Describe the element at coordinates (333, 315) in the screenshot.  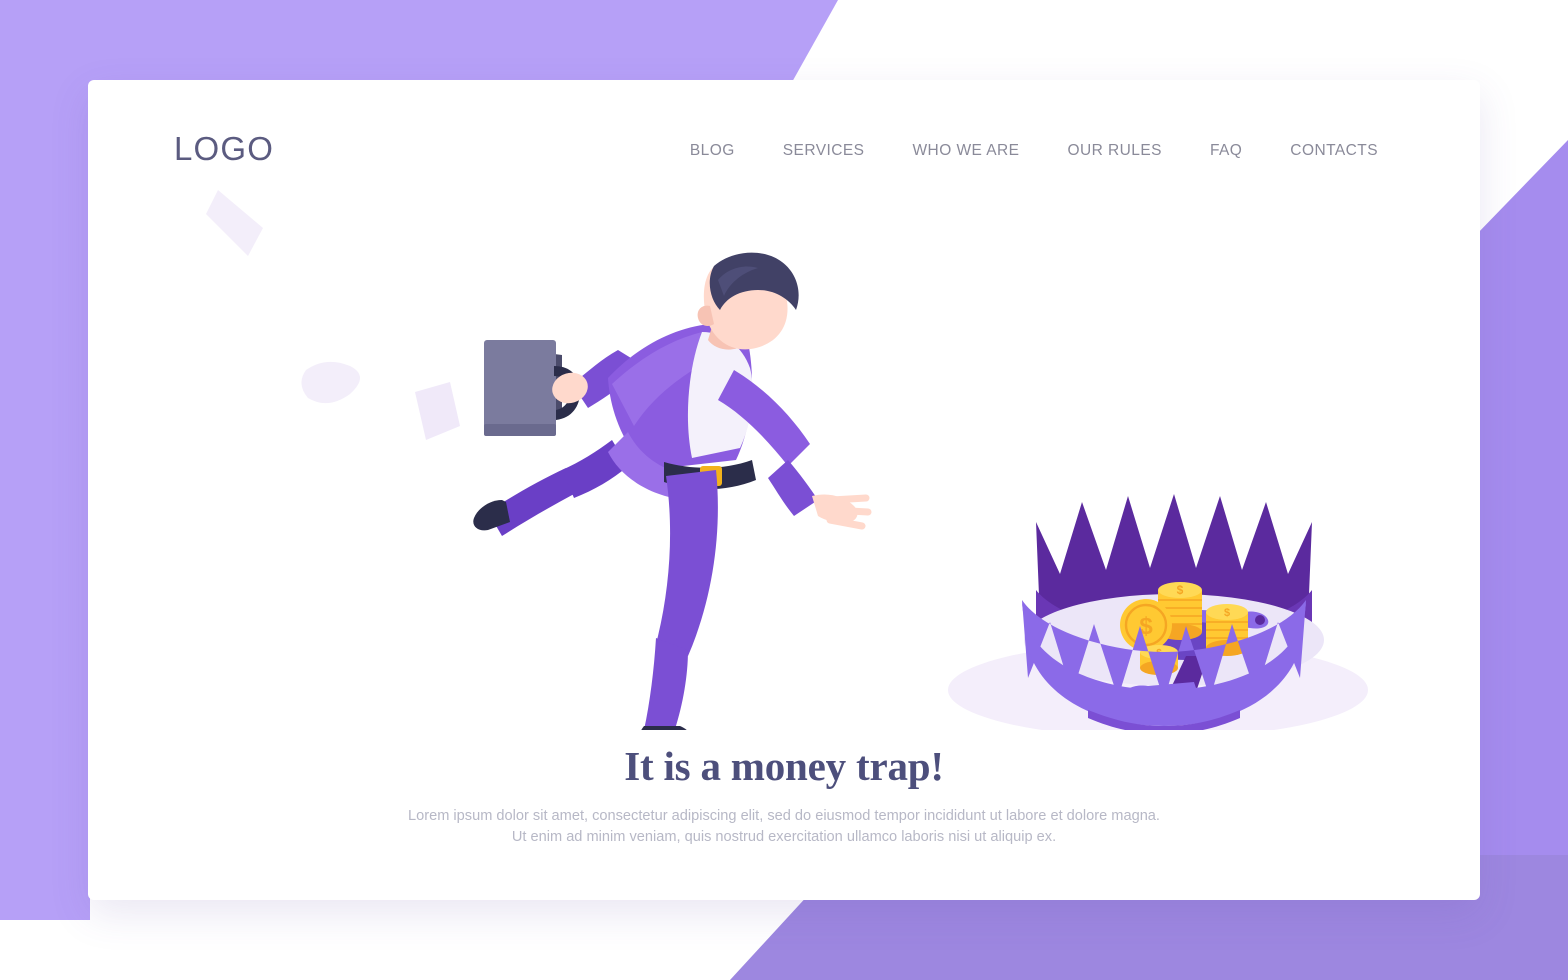
I see `flying-papers-icon` at that location.